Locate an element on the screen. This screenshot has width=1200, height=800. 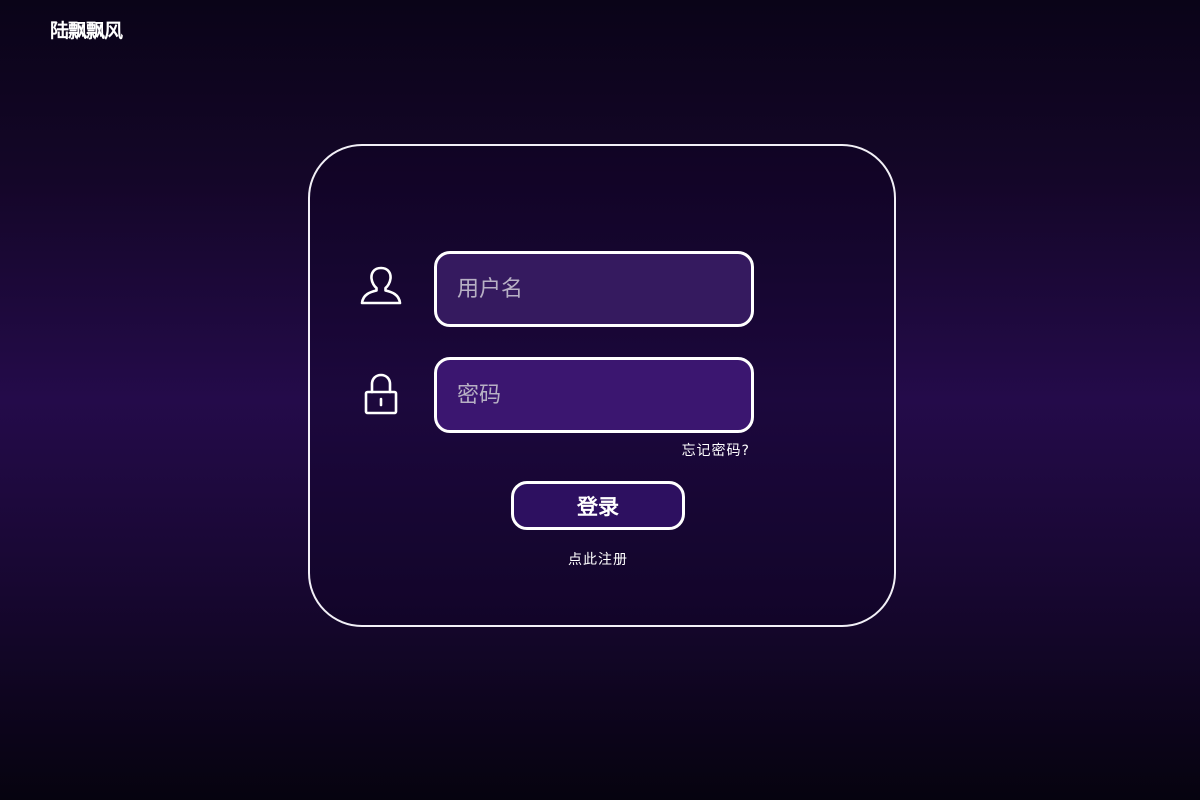
login-button: 登录 is located at coordinates (598, 505).